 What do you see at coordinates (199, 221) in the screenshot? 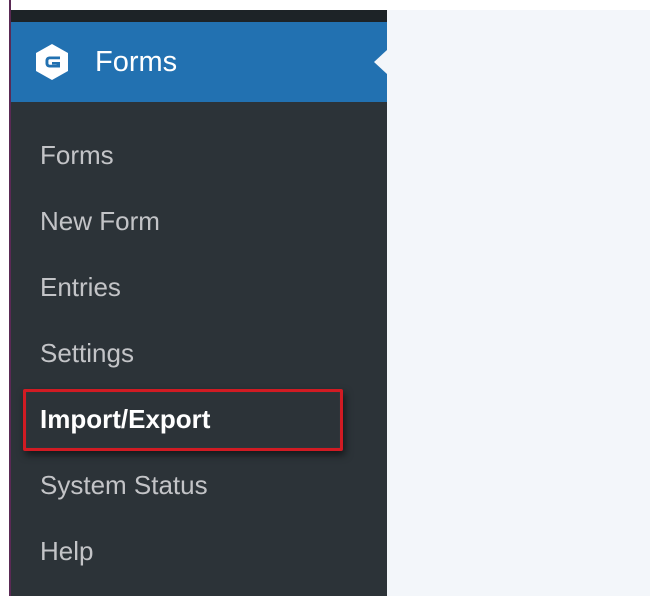
I see `submenu-item-new-form: New Form` at bounding box center [199, 221].